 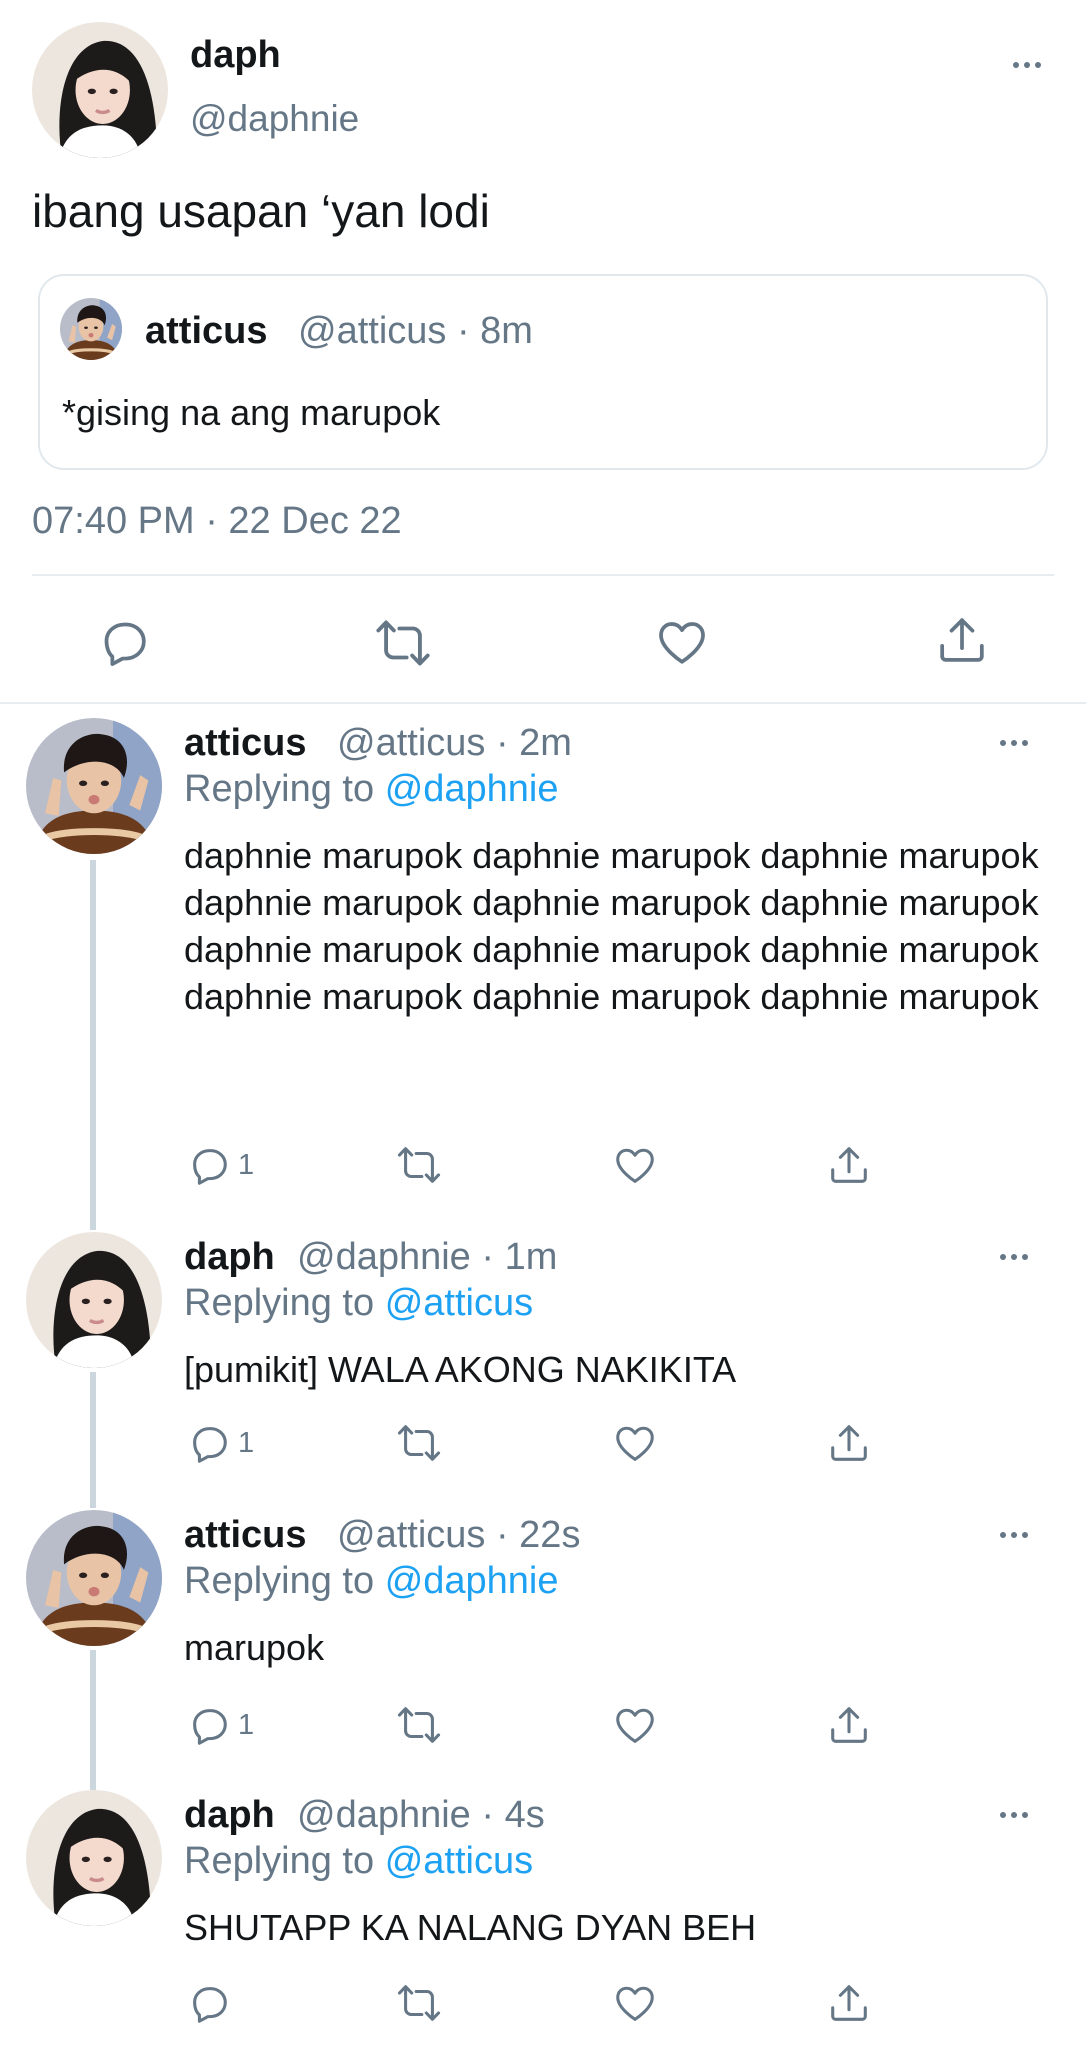 I want to click on reply-author-meta: @atticus · 2m, so click(x=454, y=743).